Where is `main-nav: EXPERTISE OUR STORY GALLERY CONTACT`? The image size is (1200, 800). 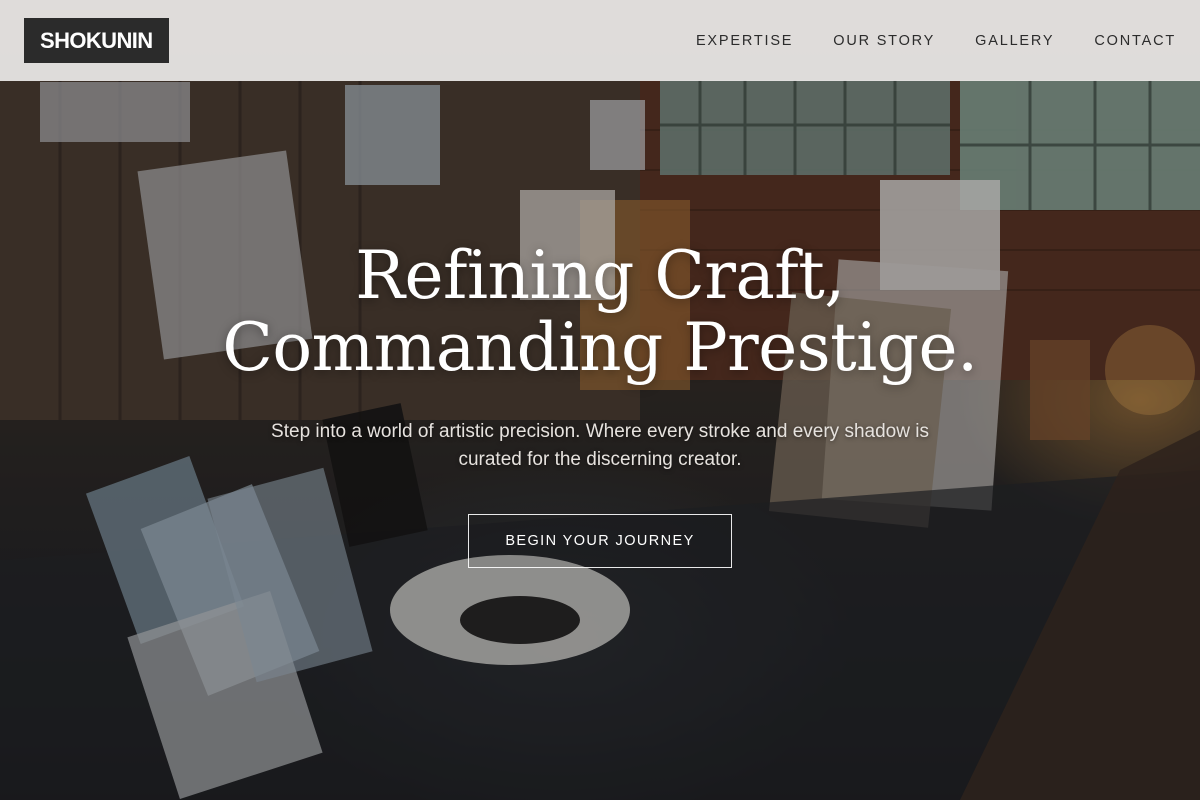 main-nav: EXPERTISE OUR STORY GALLERY CONTACT is located at coordinates (936, 41).